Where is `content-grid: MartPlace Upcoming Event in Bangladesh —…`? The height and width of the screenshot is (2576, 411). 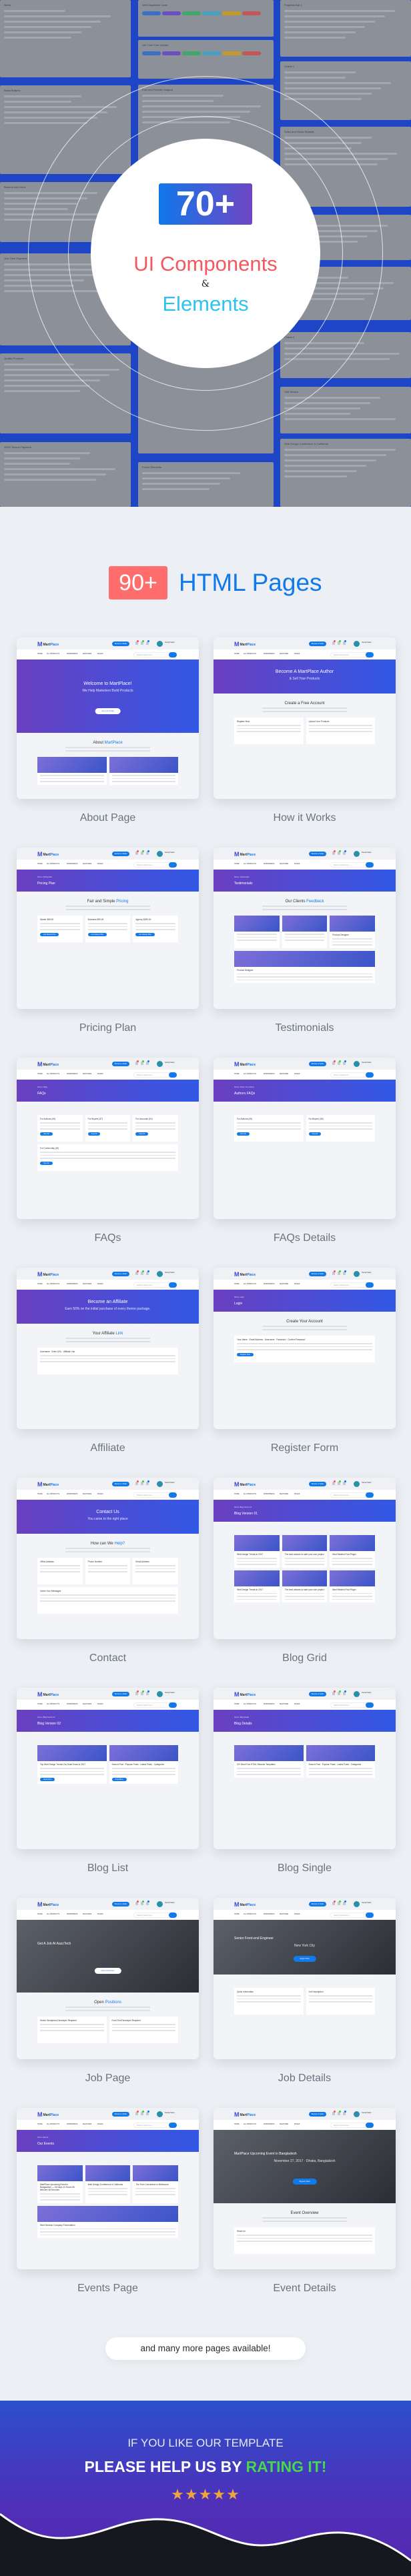 content-grid: MartPlace Upcoming Event in Bangladesh —… is located at coordinates (108, 2201).